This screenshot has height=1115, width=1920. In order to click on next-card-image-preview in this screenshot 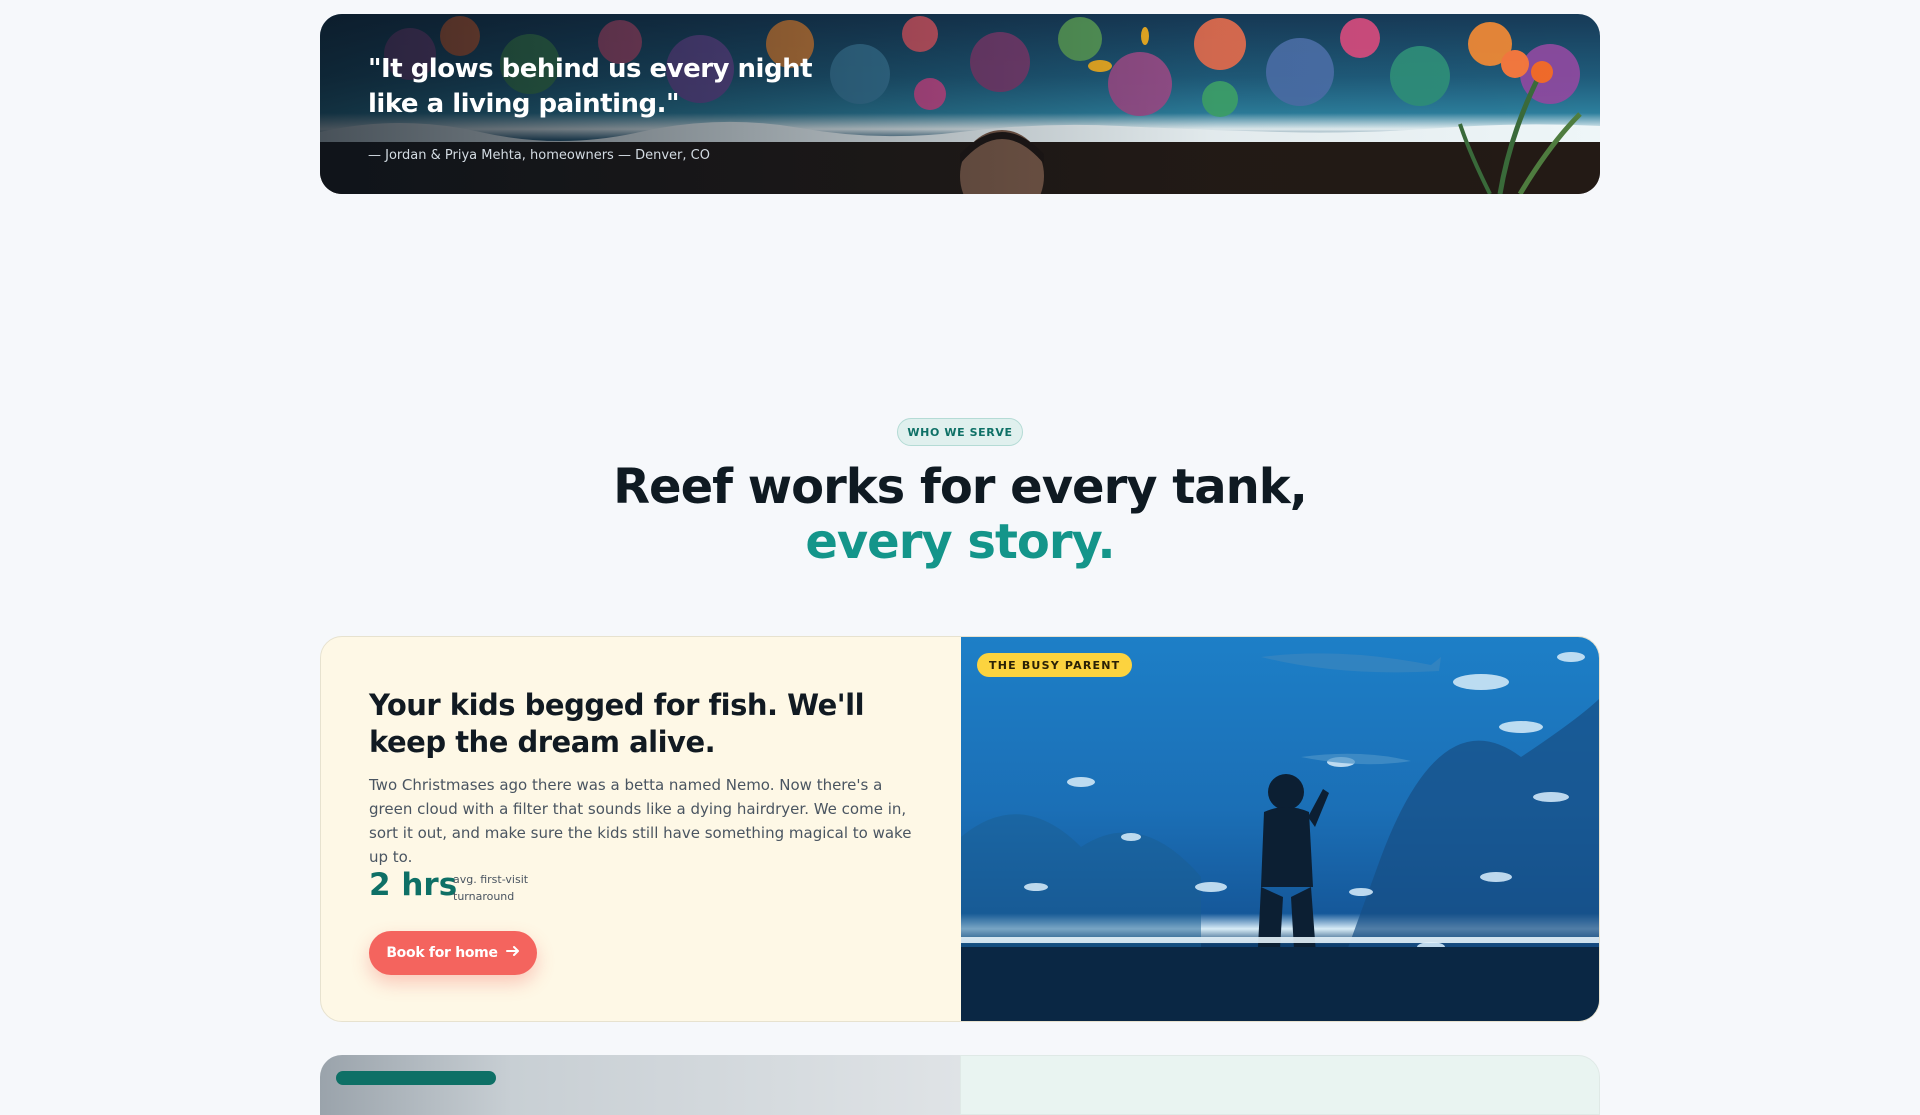, I will do `click(640, 1085)`.